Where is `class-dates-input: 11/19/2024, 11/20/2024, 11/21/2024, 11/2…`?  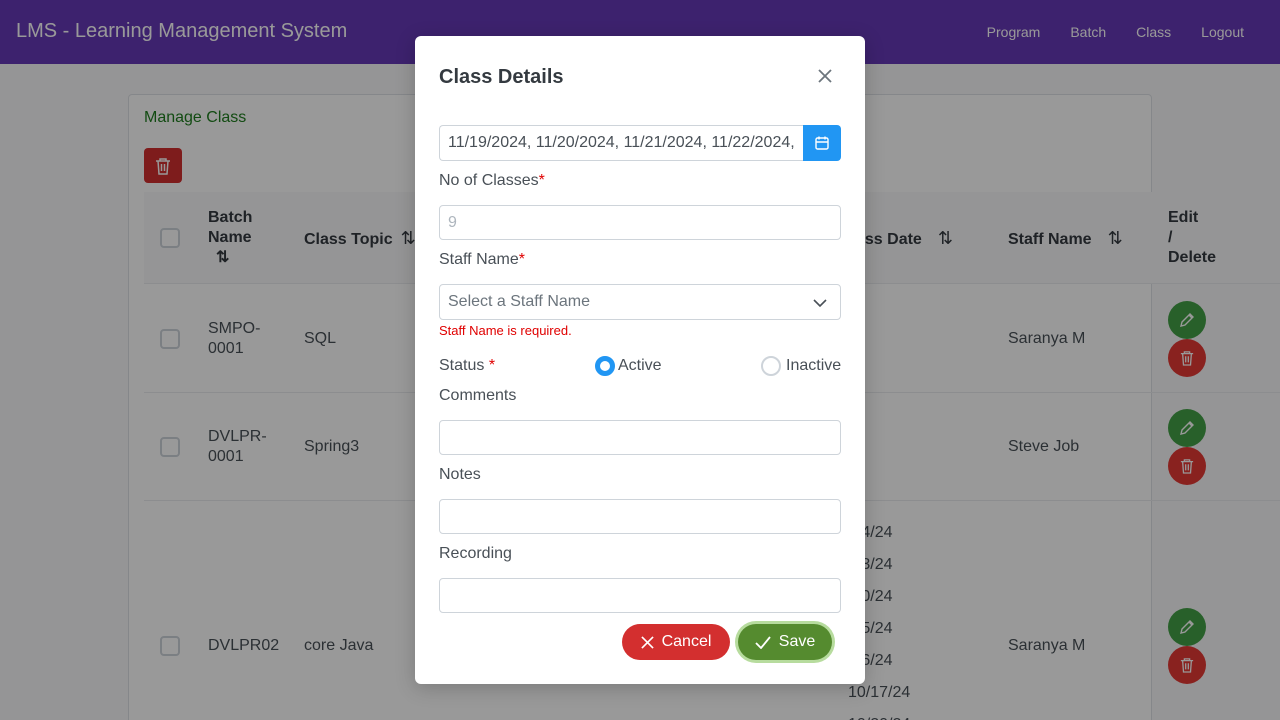 class-dates-input: 11/19/2024, 11/20/2024, 11/21/2024, 11/2… is located at coordinates (621, 143).